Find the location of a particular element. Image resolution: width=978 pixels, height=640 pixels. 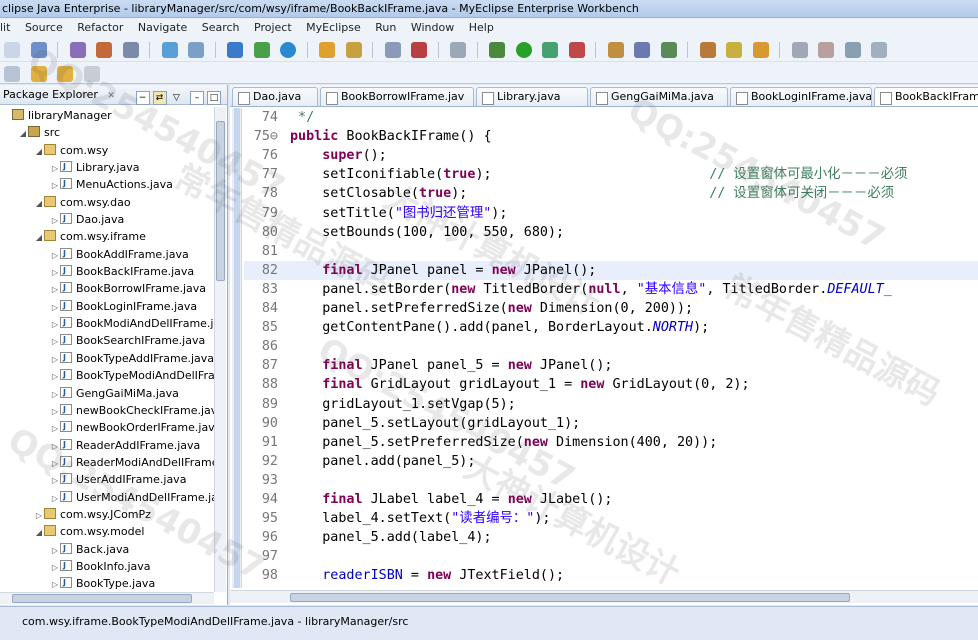

editor-tab: BookBackIFrame is located at coordinates (926, 96).